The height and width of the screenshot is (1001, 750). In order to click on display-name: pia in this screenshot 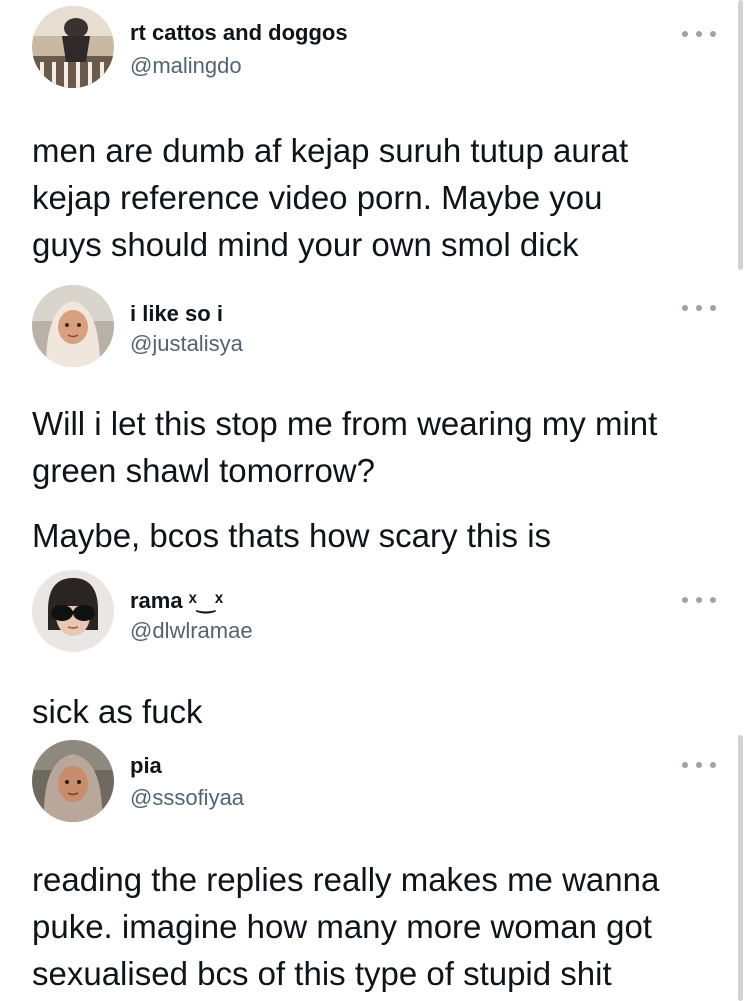, I will do `click(146, 766)`.